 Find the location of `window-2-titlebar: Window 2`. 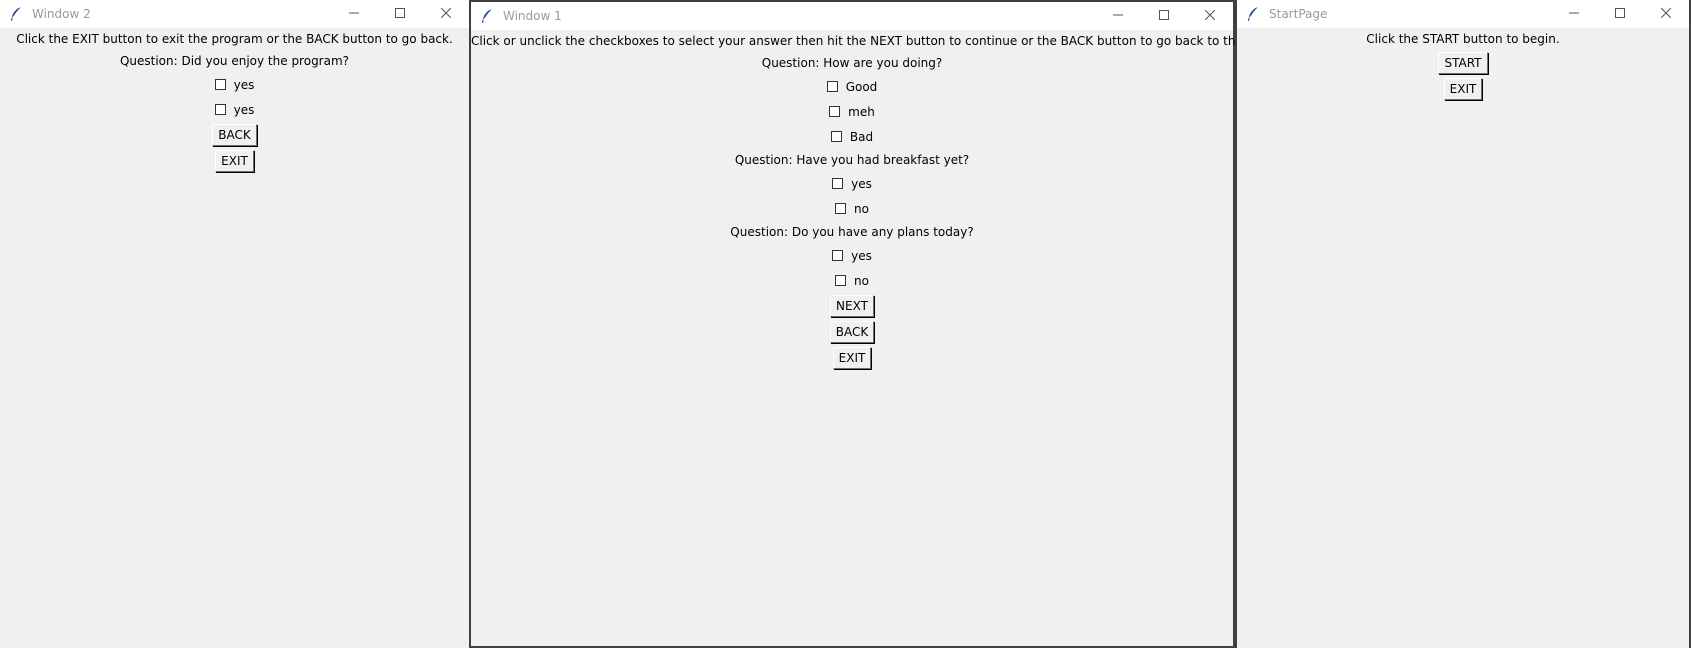

window-2-titlebar: Window 2 is located at coordinates (234, 14).